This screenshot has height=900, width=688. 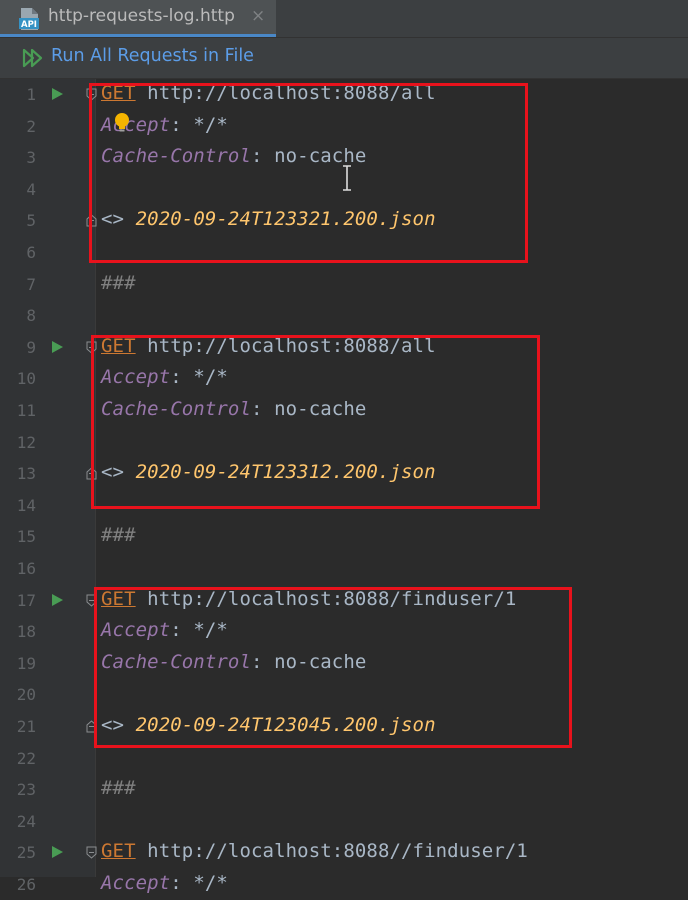 What do you see at coordinates (26, 821) in the screenshot?
I see `line-number: 24` at bounding box center [26, 821].